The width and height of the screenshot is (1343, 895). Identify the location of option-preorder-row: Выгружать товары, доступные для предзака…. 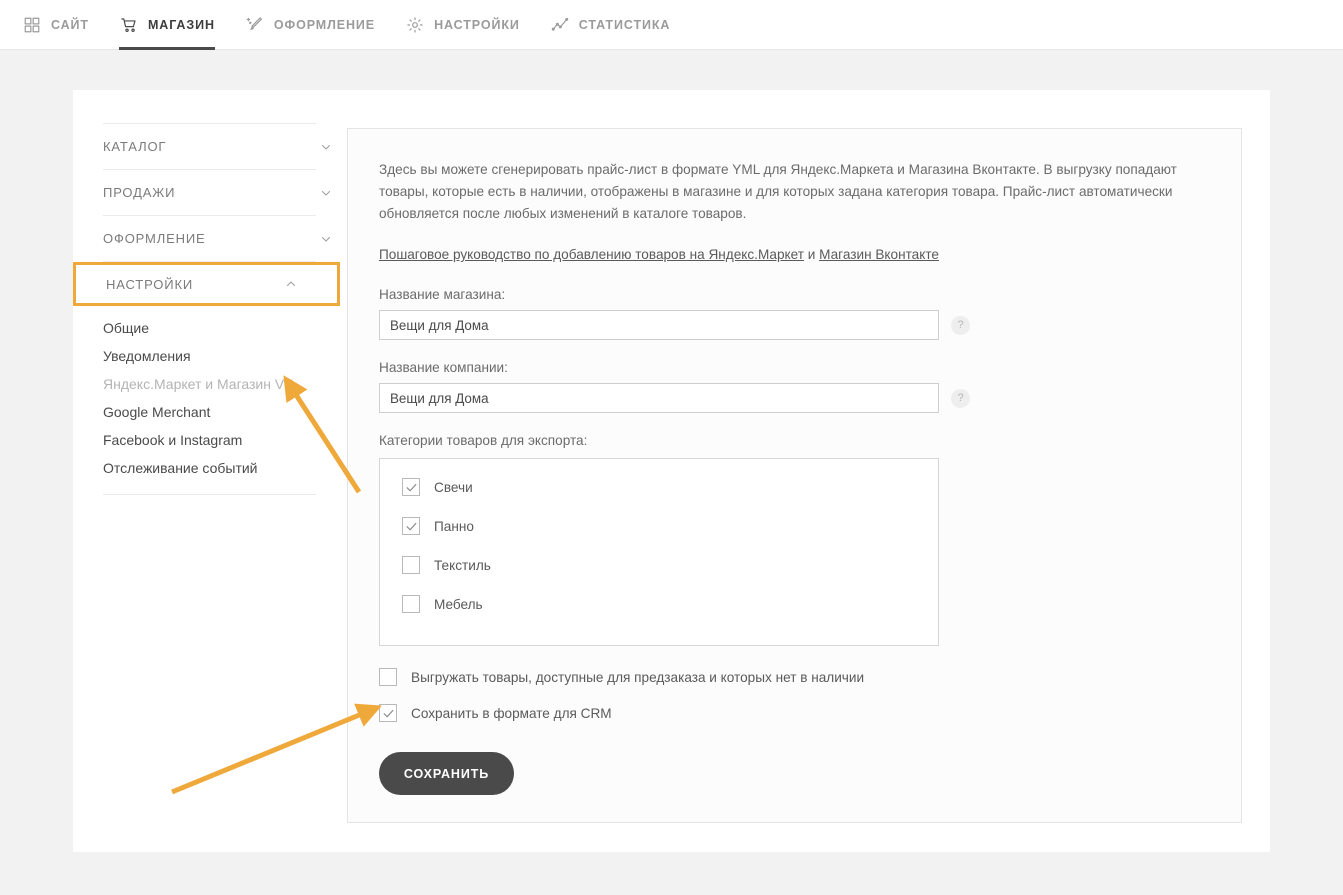
(794, 677).